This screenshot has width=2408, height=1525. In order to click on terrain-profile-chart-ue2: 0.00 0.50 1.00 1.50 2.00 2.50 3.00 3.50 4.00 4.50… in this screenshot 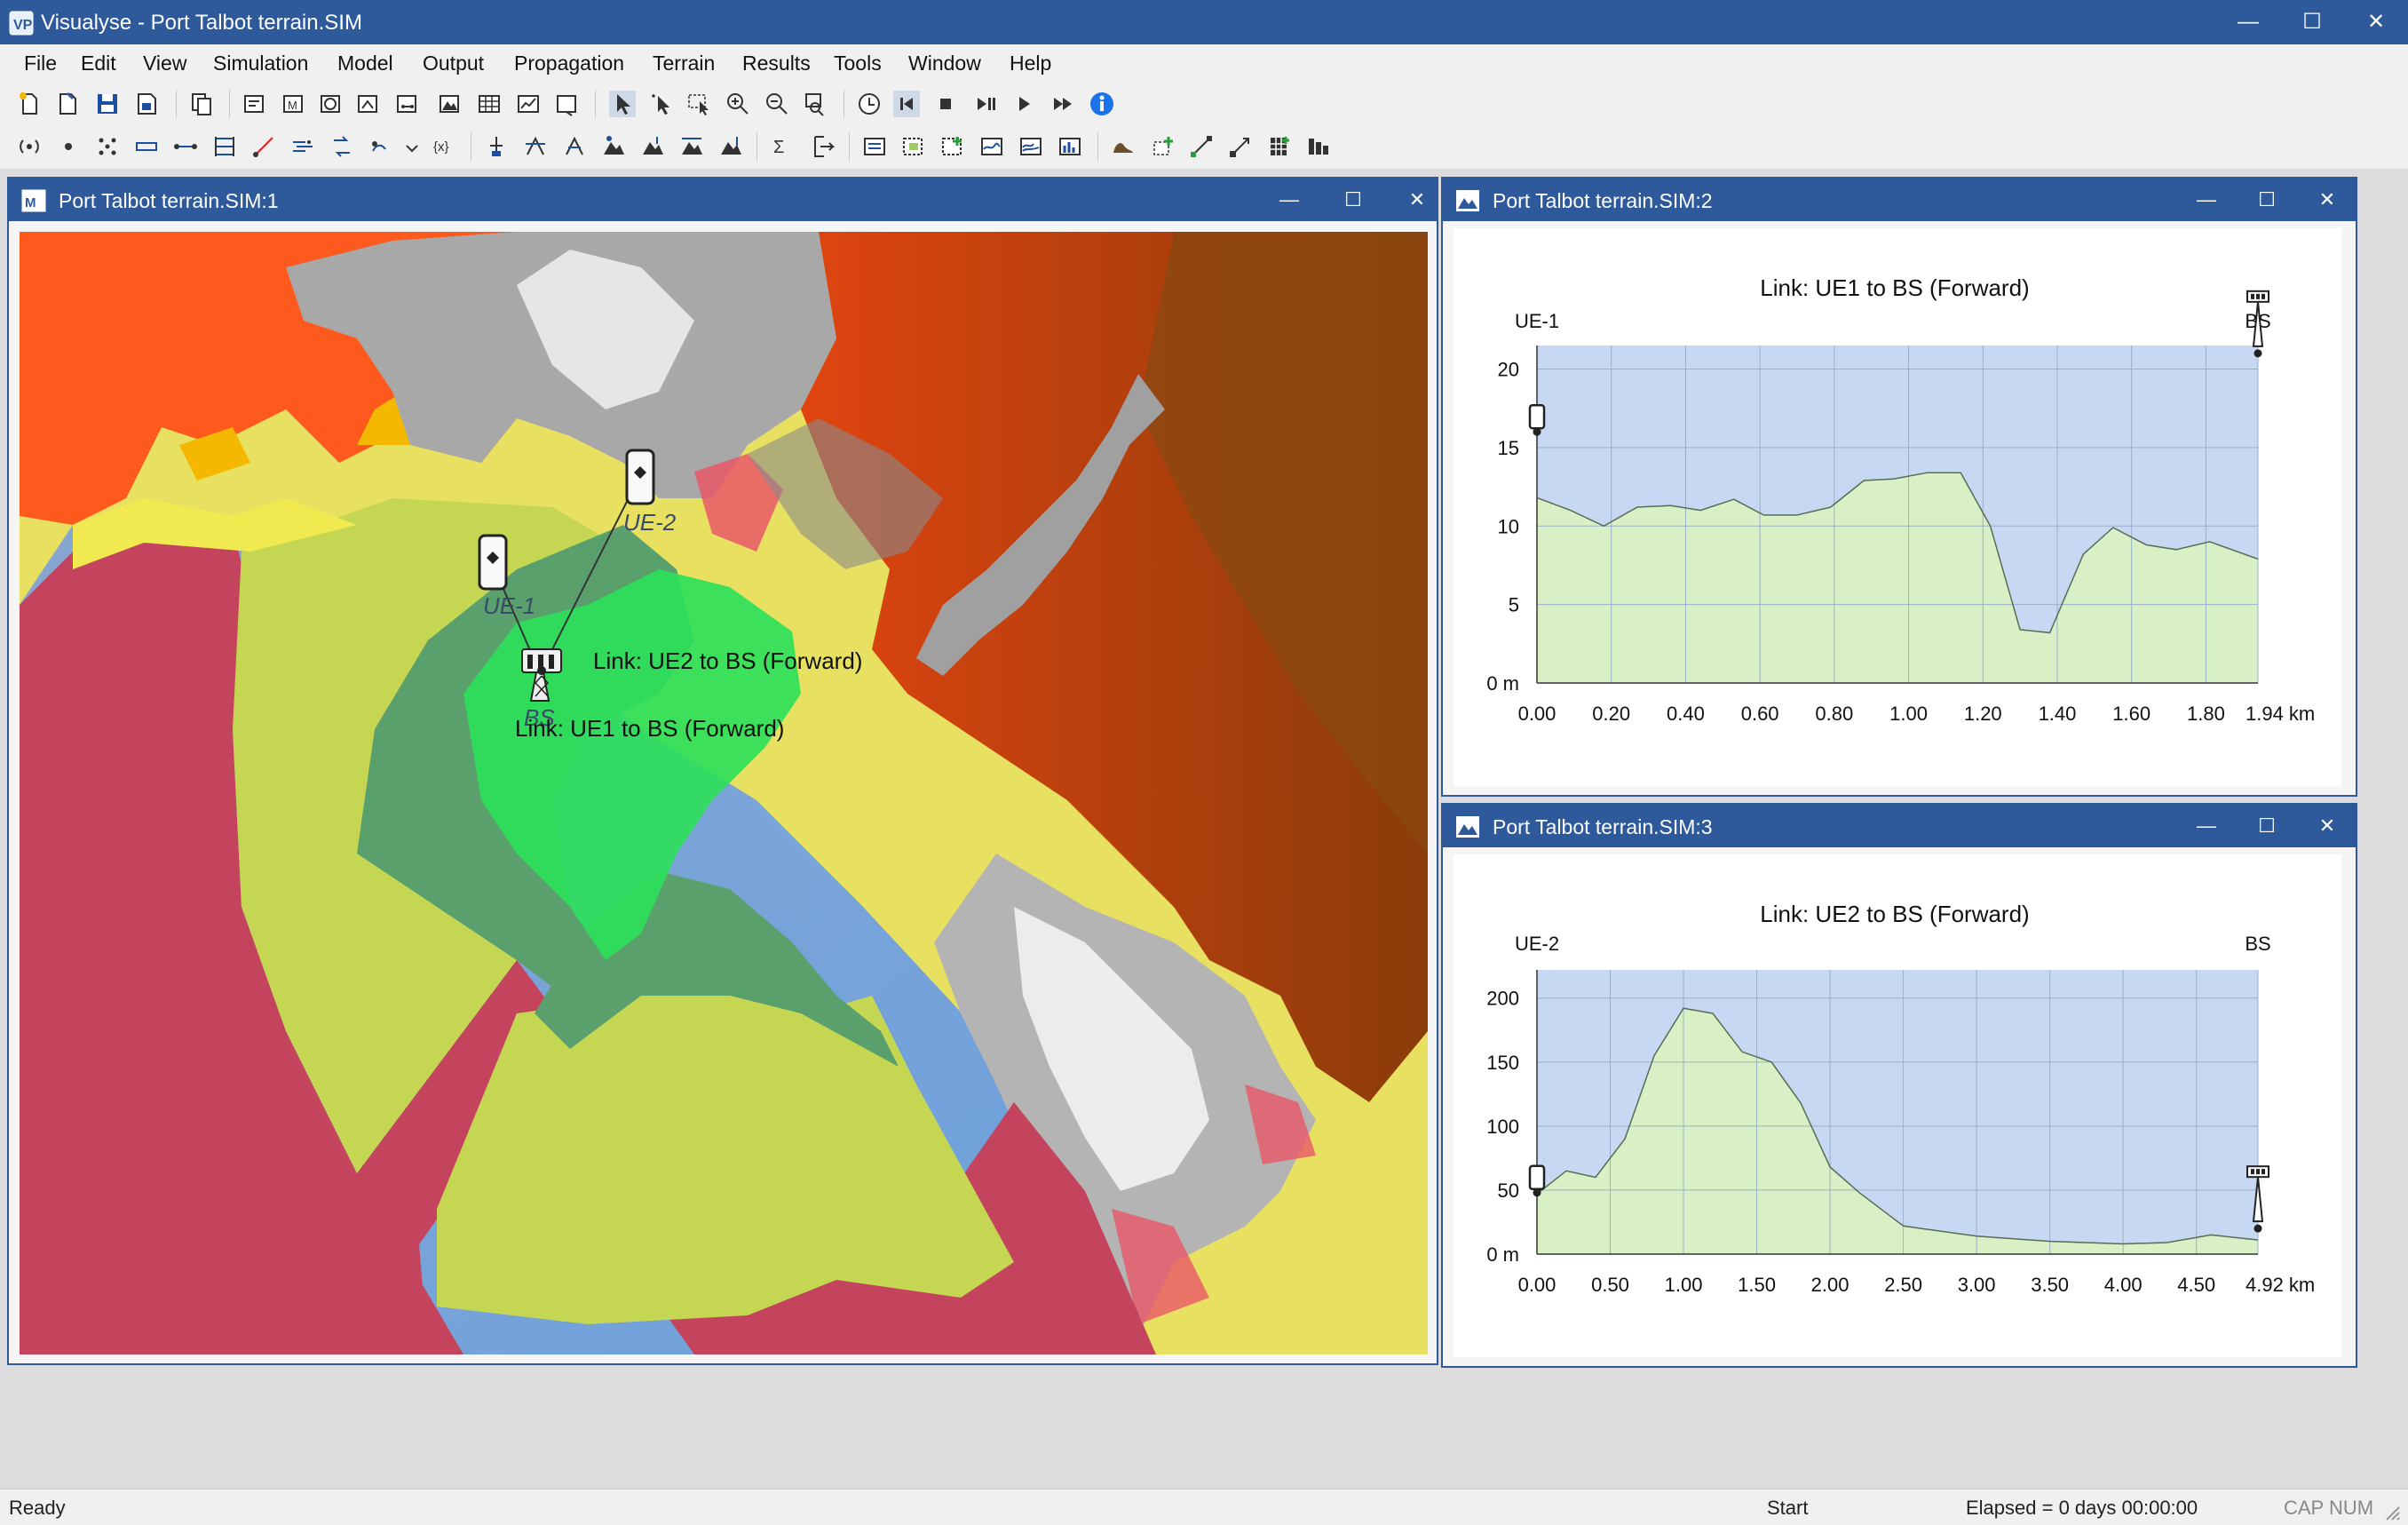, I will do `click(1897, 1105)`.